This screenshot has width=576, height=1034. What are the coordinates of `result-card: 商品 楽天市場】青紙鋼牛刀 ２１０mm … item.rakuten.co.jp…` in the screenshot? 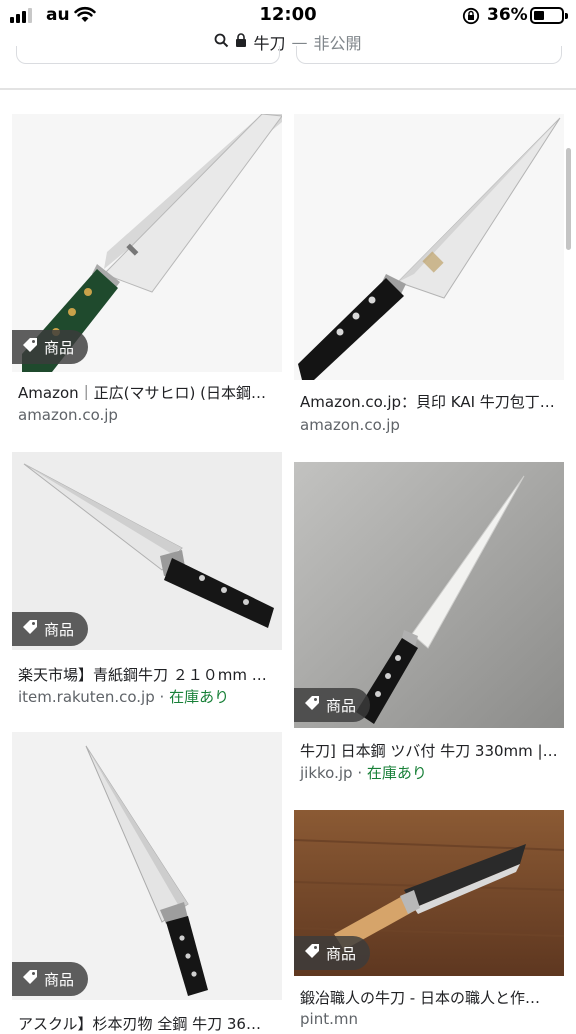 It's located at (148, 583).